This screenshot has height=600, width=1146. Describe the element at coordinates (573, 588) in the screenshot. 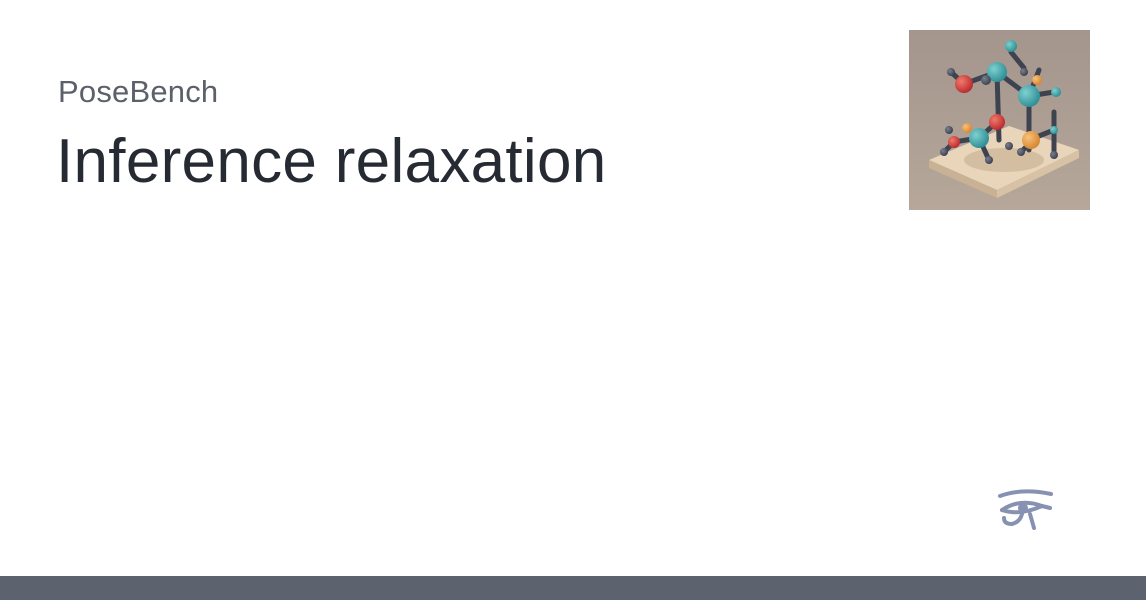

I see `footer-bar` at that location.